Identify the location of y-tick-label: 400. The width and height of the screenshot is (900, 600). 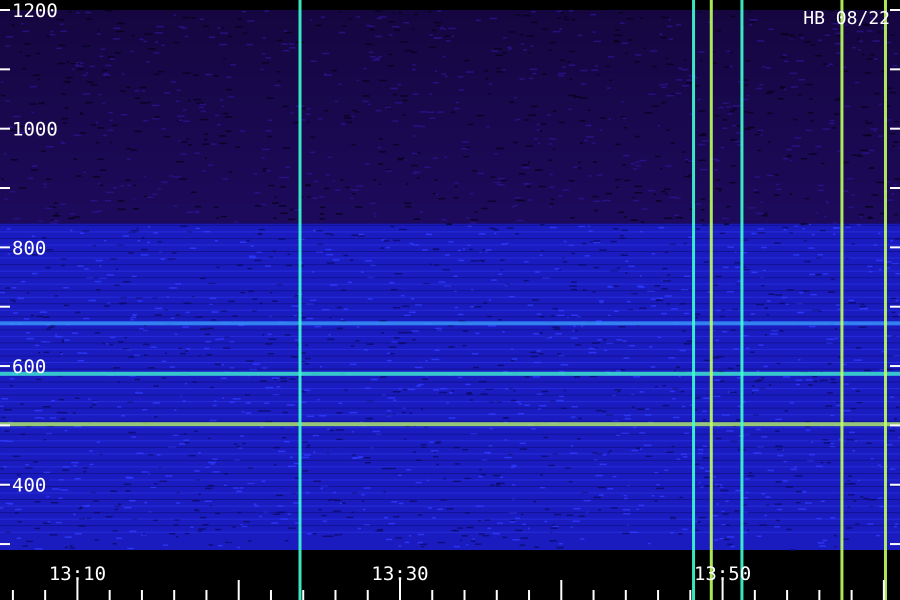
(29, 486).